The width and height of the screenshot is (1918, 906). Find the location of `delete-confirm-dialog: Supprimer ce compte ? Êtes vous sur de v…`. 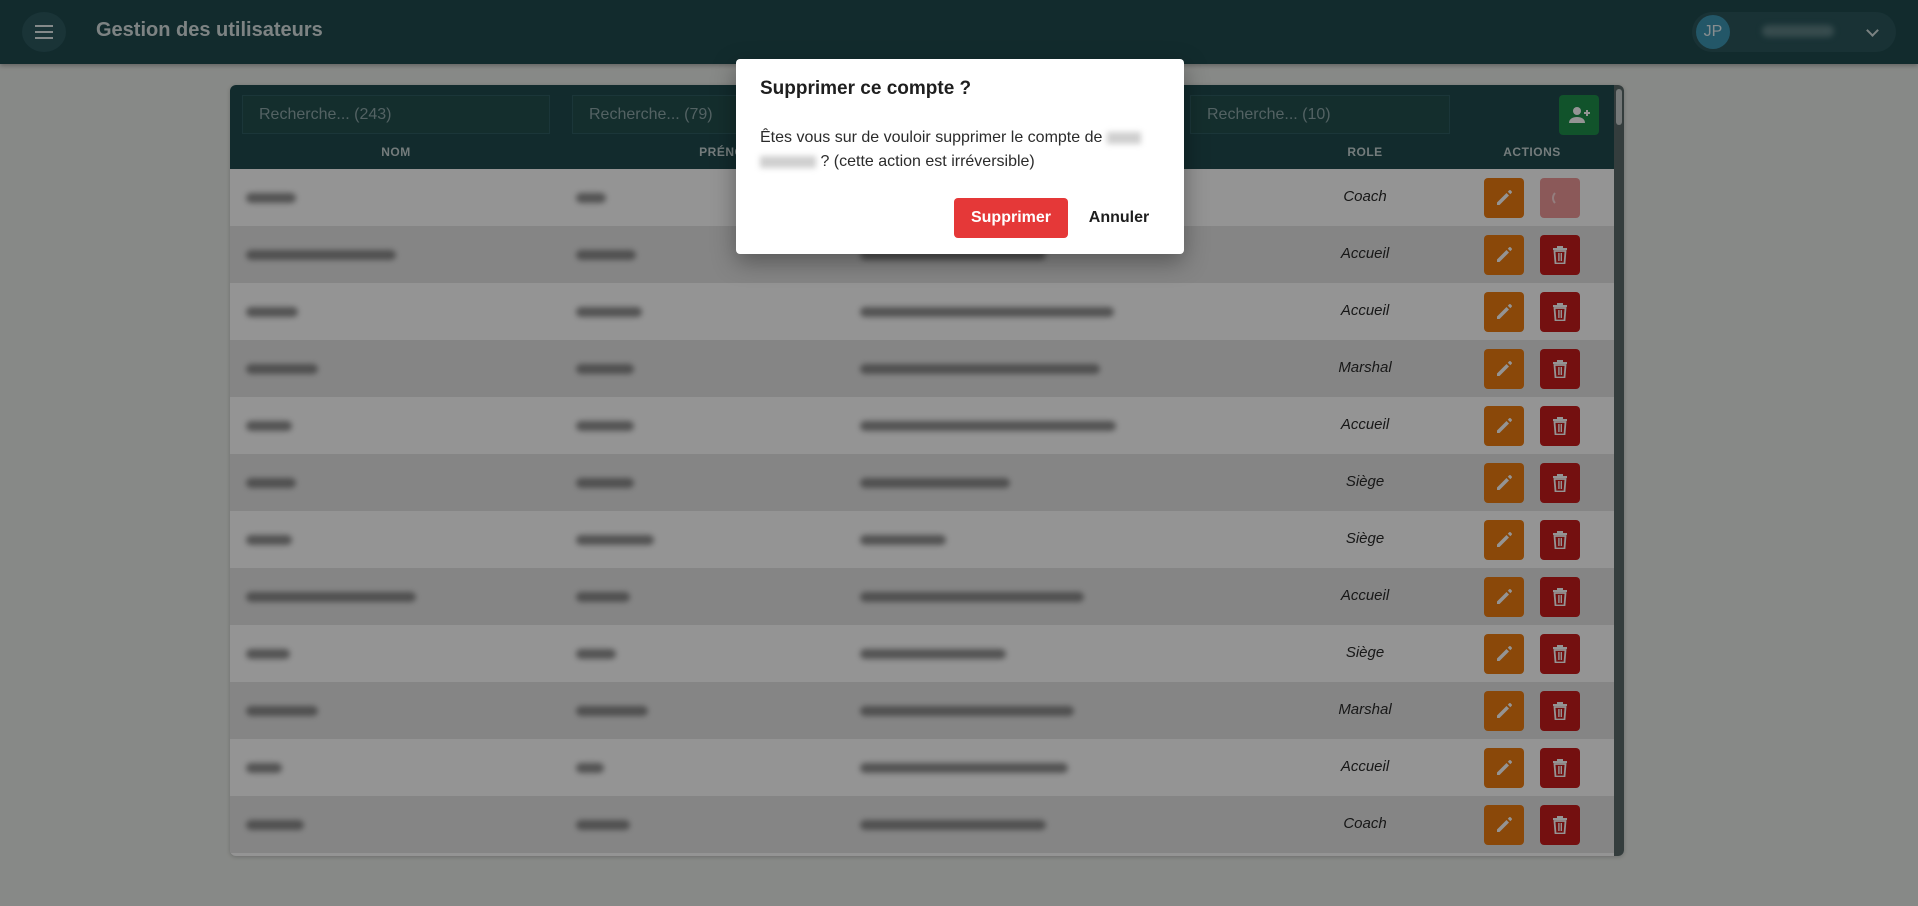

delete-confirm-dialog: Supprimer ce compte ? Êtes vous sur de v… is located at coordinates (960, 156).